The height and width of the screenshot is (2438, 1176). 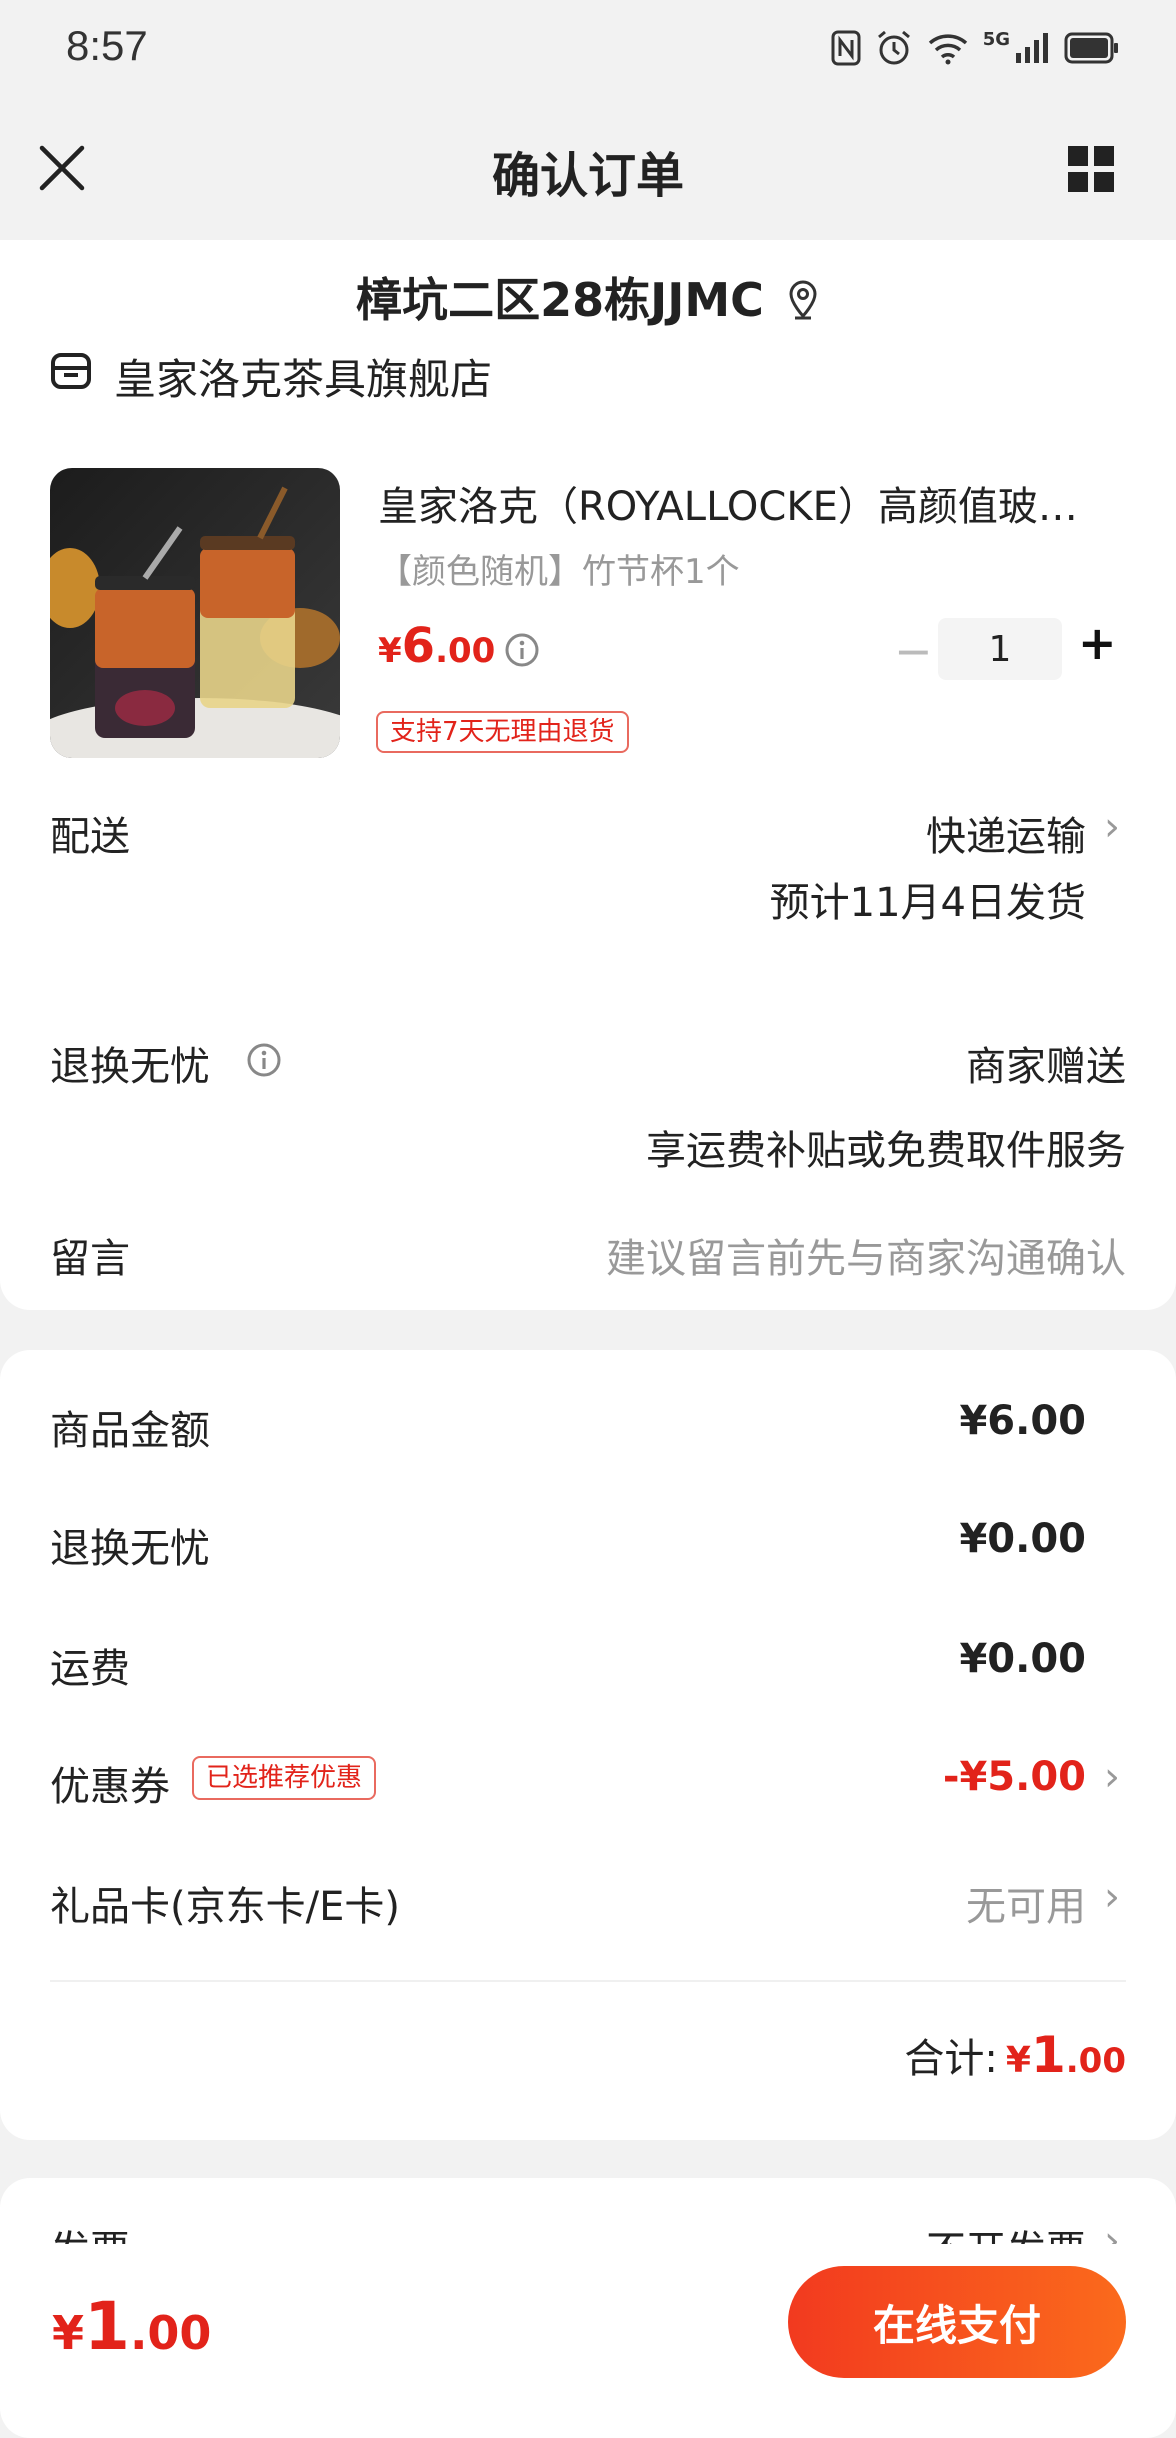 I want to click on delivery-method: 快递运输, so click(x=1006, y=833).